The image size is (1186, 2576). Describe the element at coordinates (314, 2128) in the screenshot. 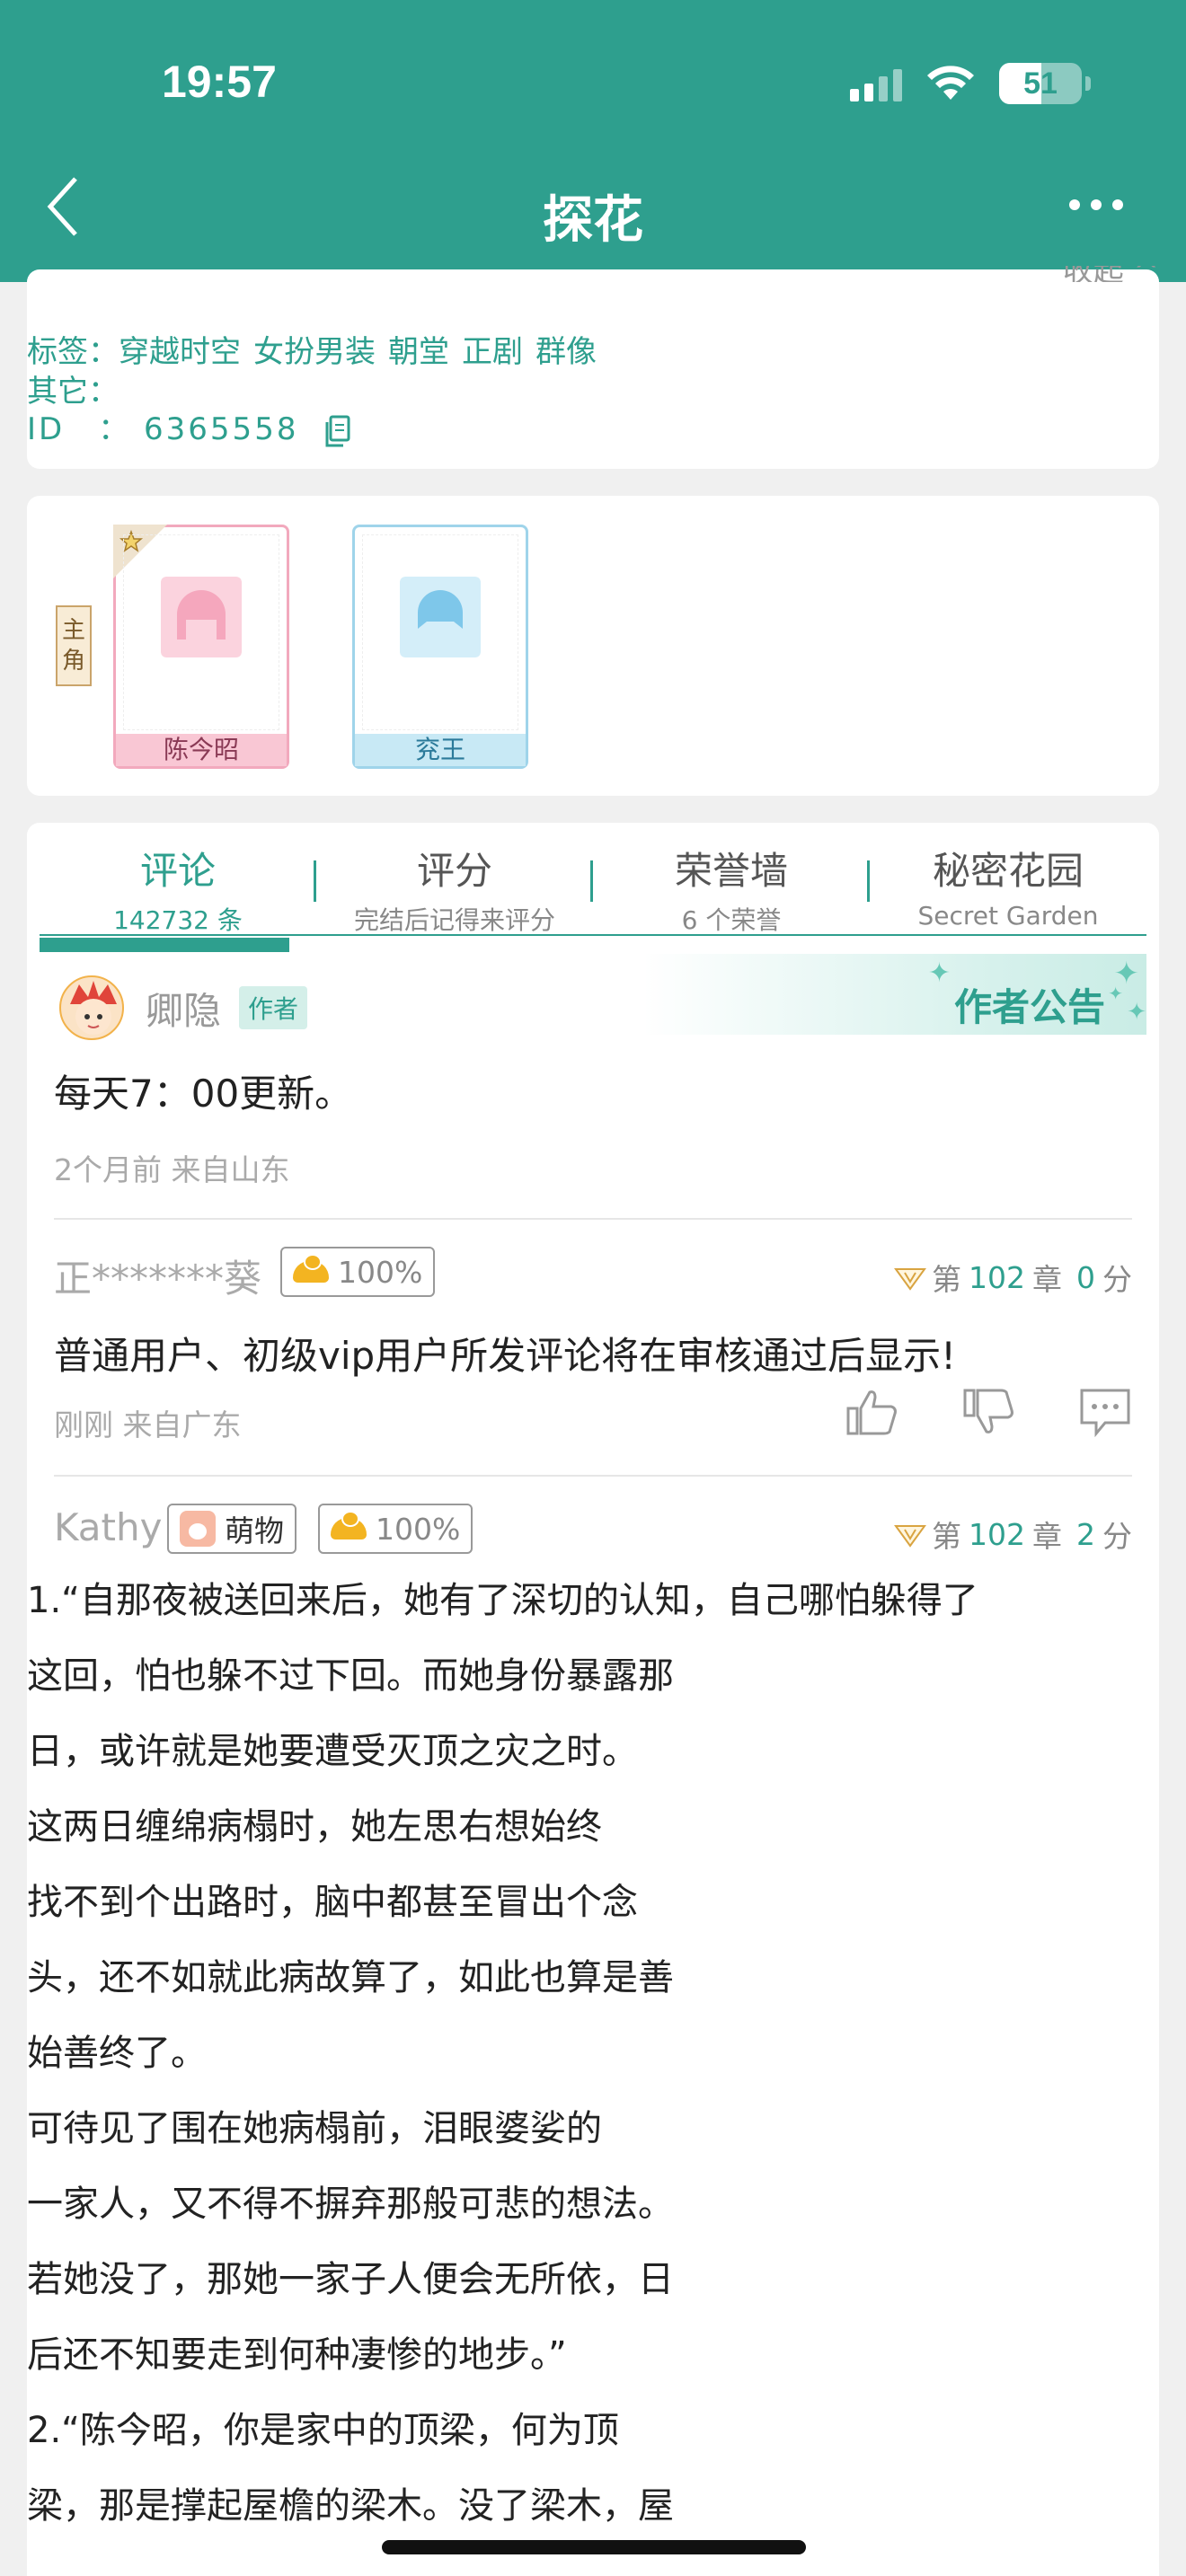

I see `comment-line: 可待见了围在她病榻前，泪眼婆娑的` at that location.